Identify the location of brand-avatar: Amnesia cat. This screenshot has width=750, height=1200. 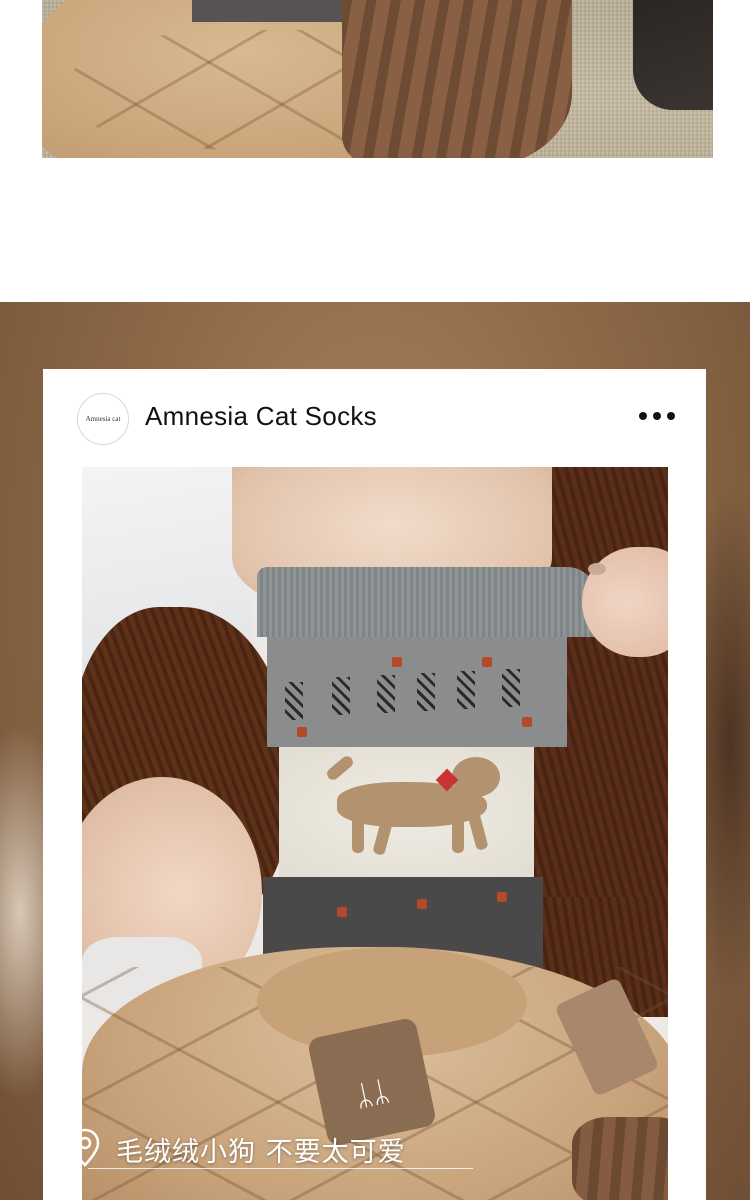
(103, 419).